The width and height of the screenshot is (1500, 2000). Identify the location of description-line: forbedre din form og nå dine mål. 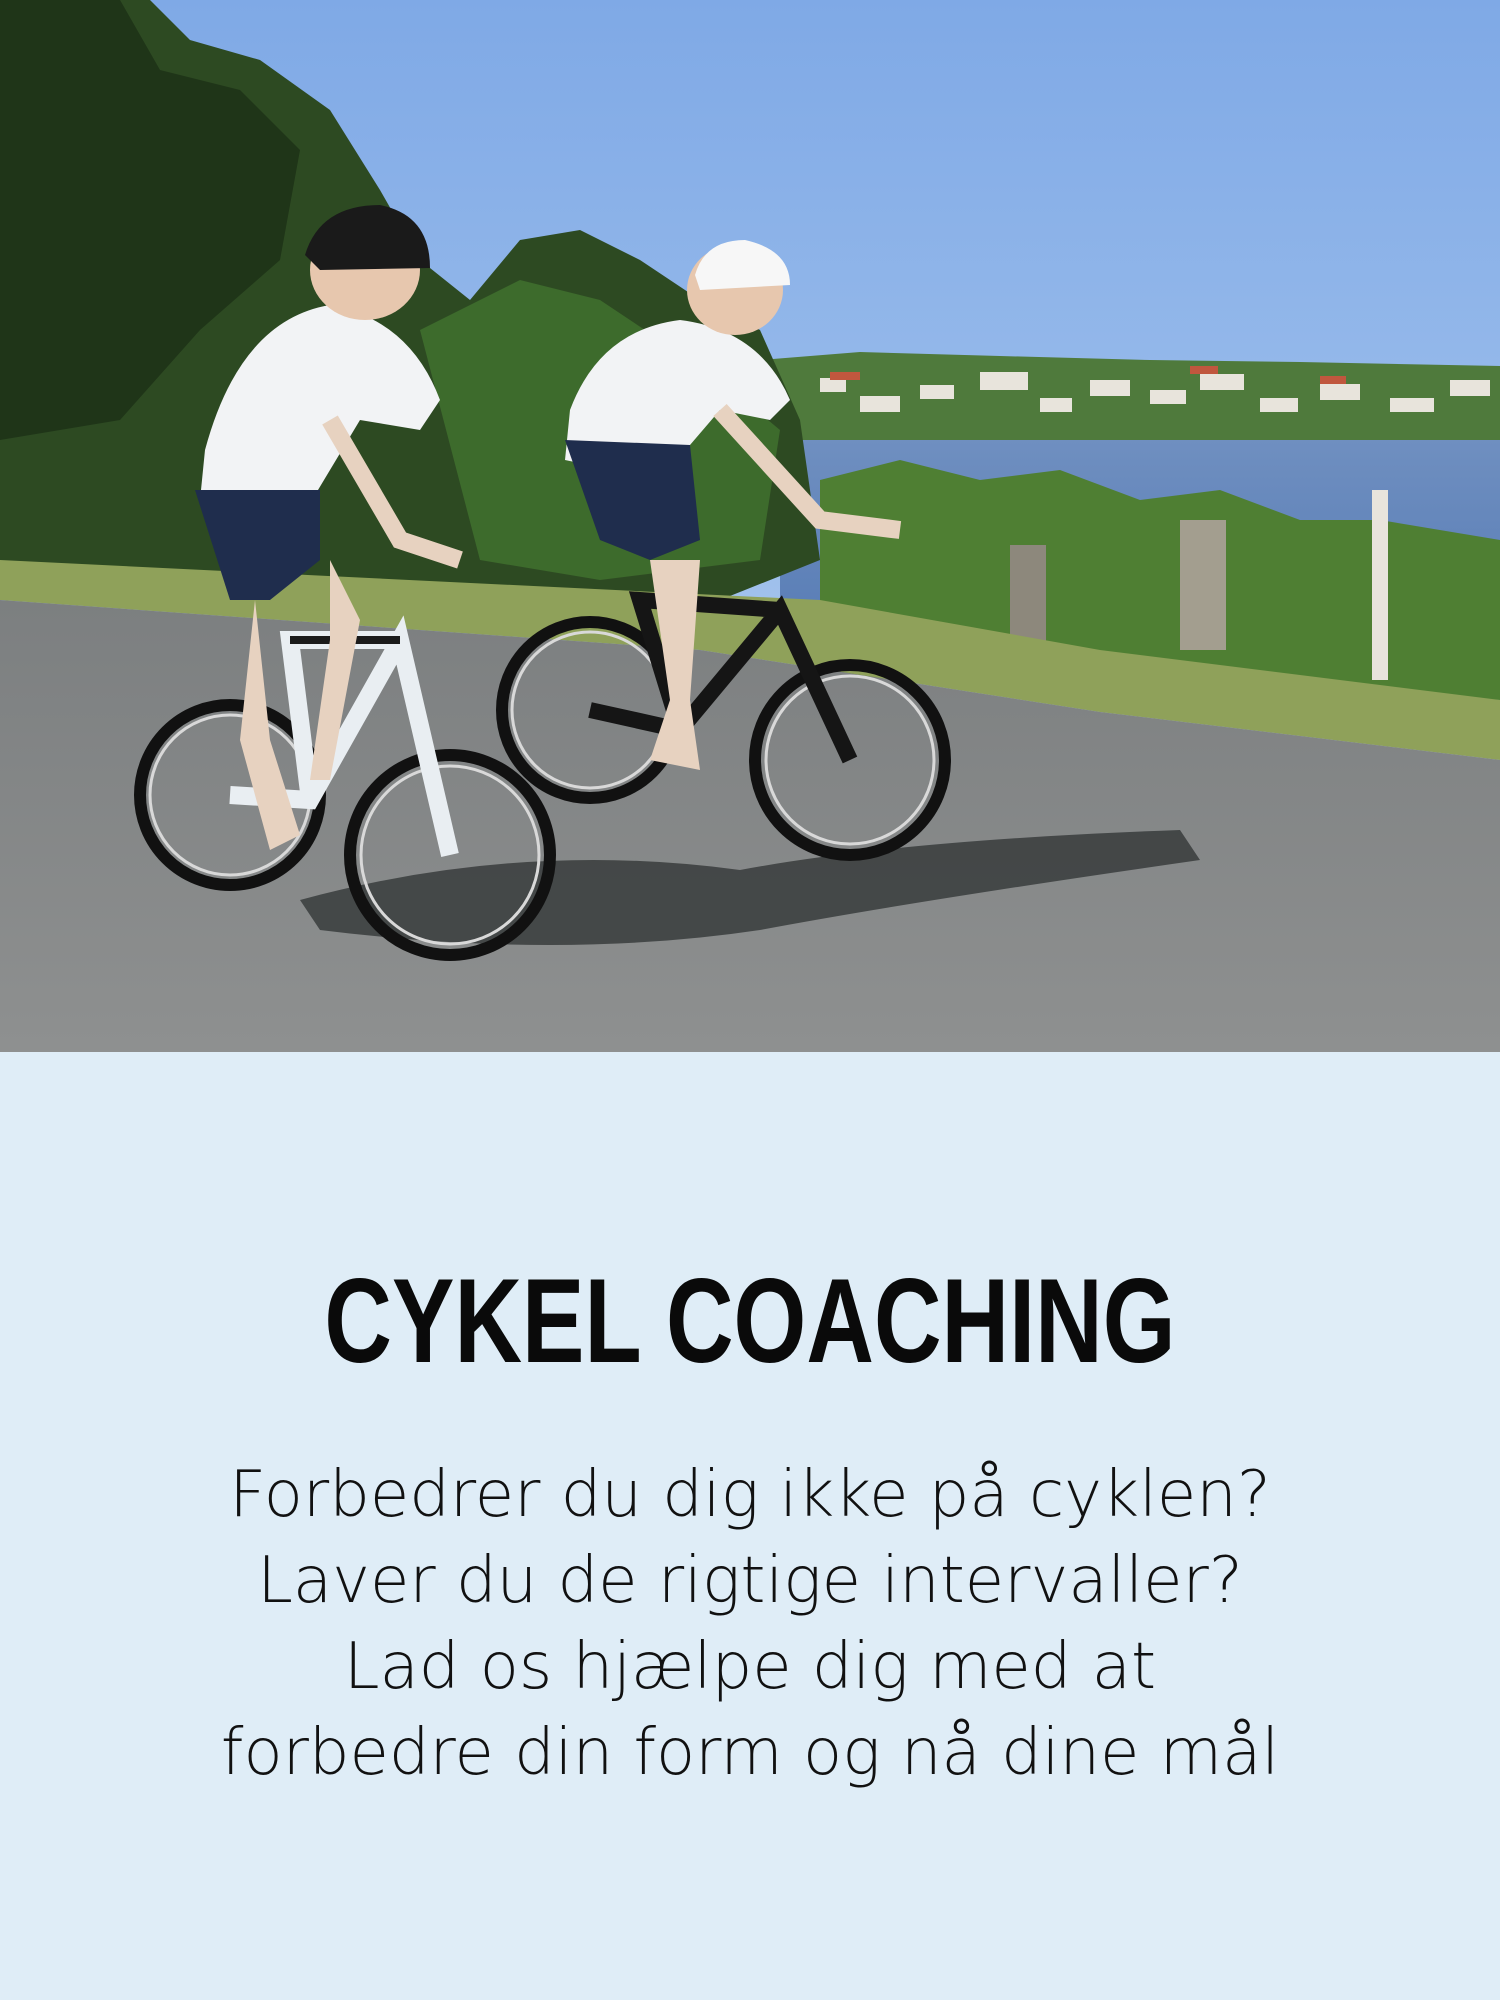
(750, 1753).